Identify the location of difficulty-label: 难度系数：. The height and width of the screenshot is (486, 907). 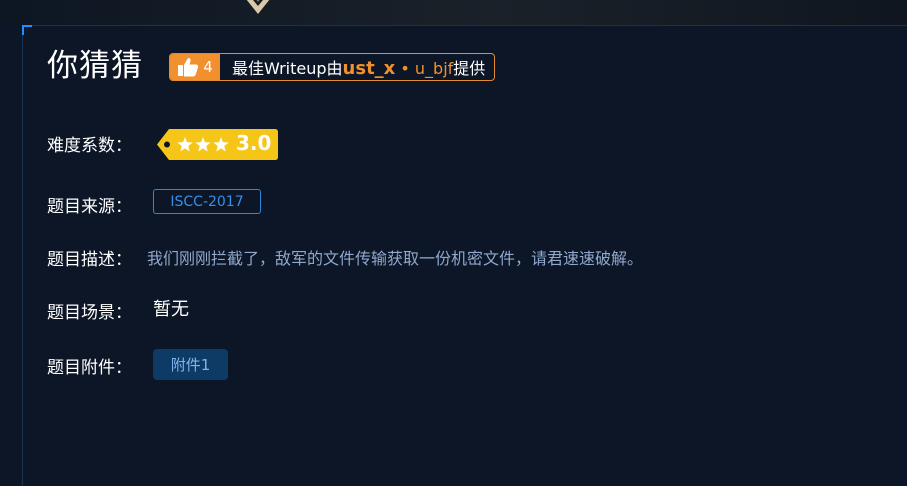
(89, 146).